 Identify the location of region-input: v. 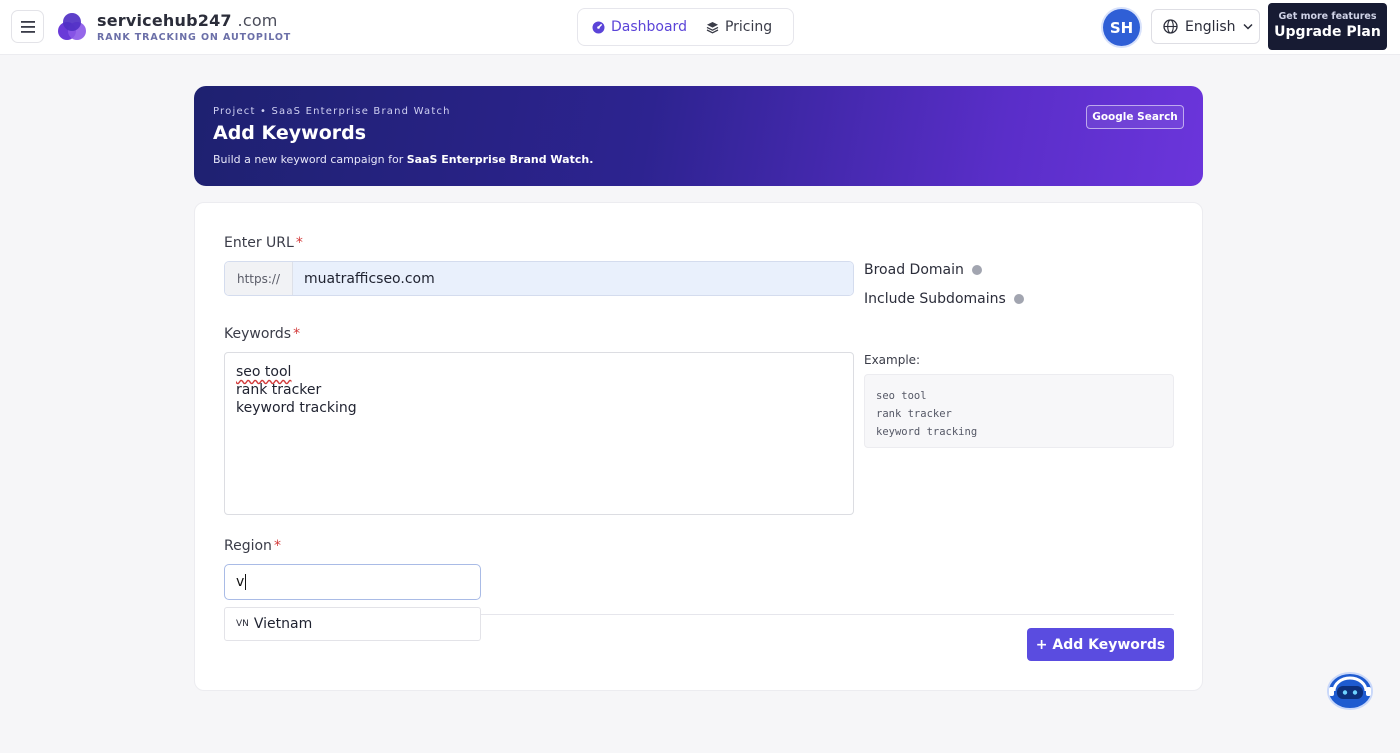
(352, 582).